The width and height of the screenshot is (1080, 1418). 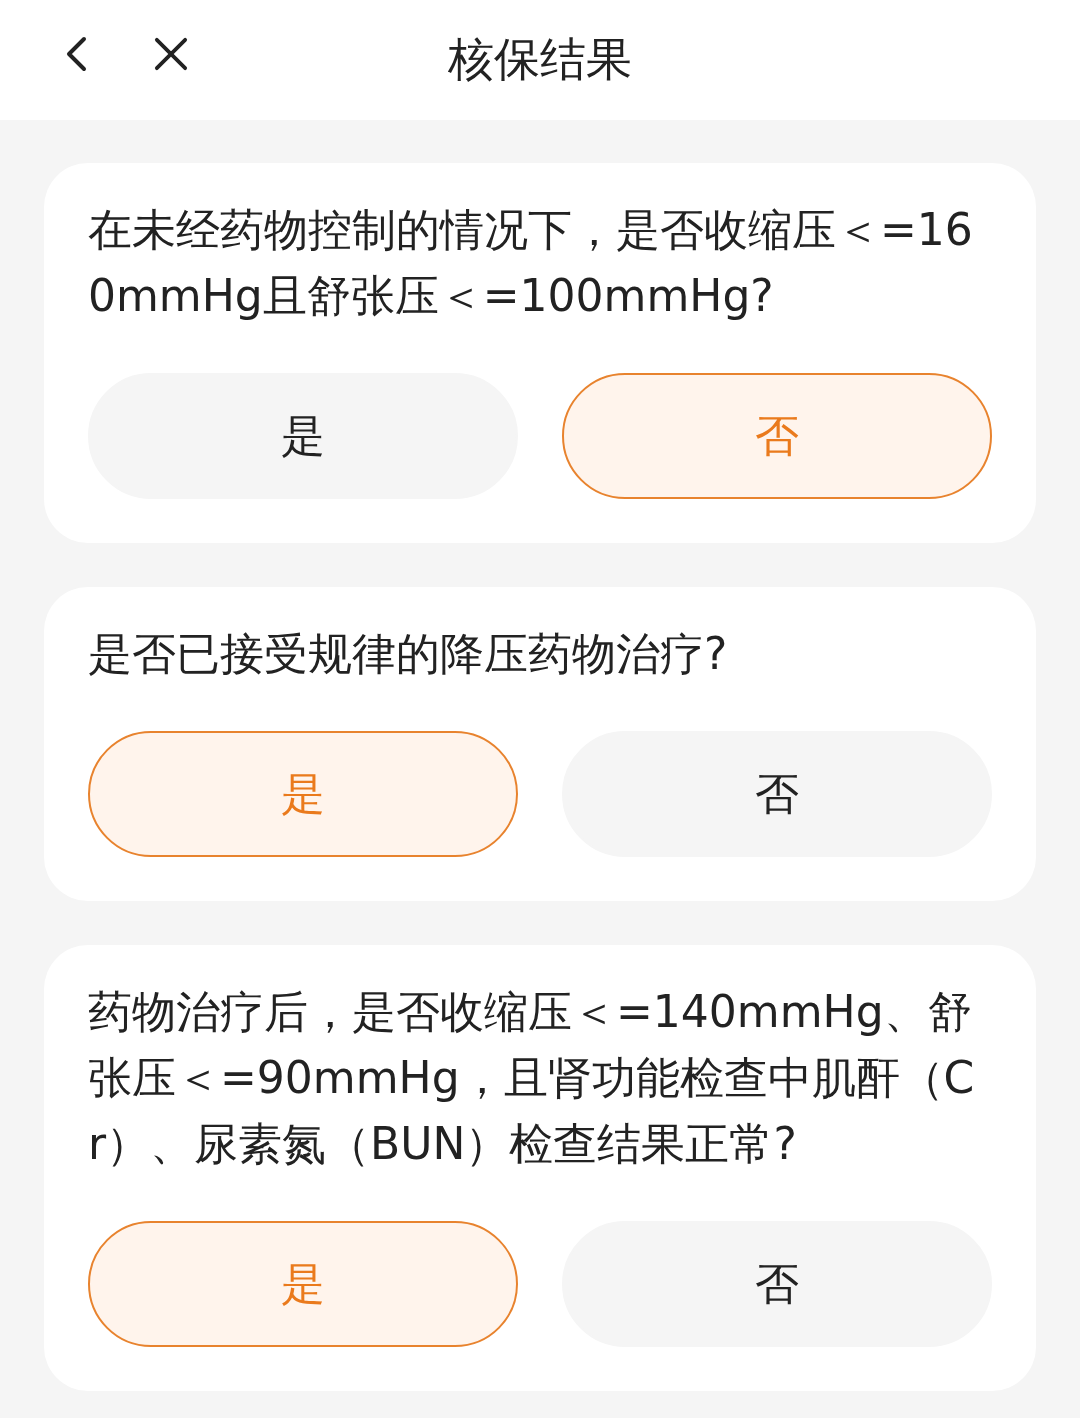 I want to click on answer-option-button: 是, so click(x=303, y=436).